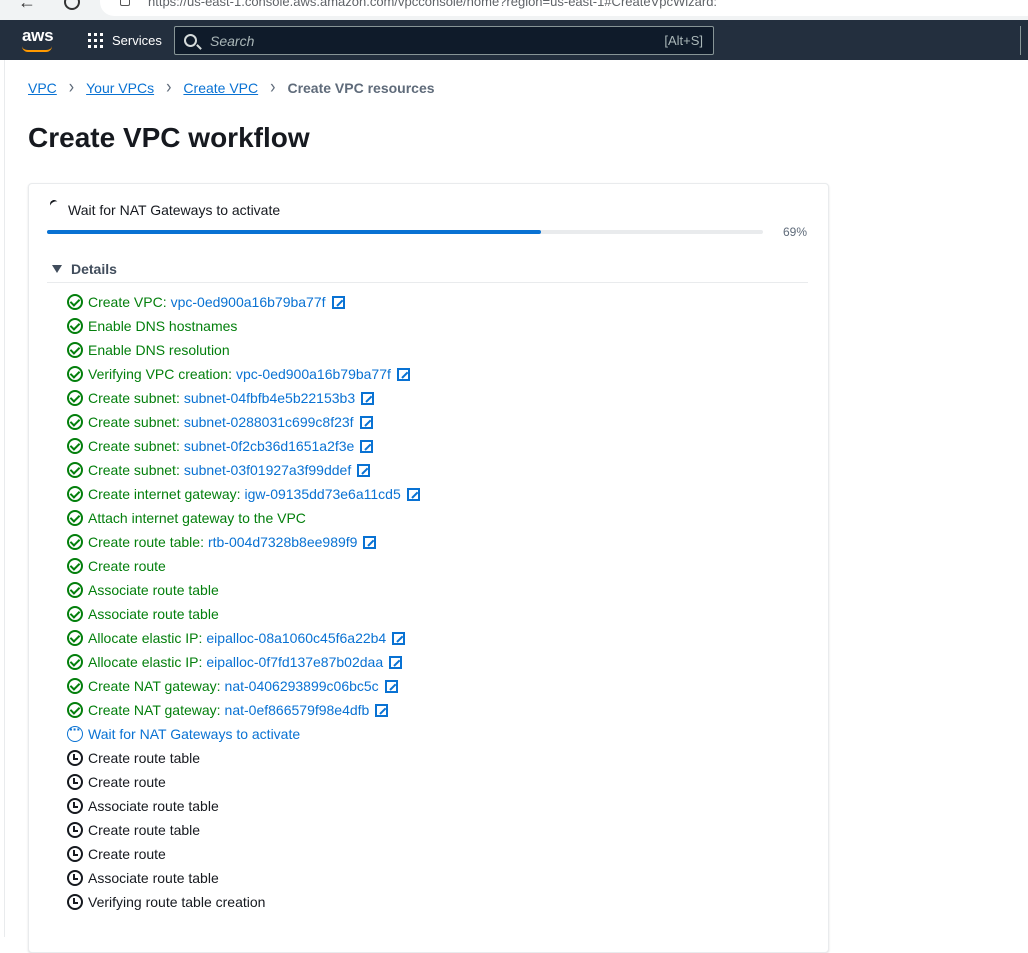 This screenshot has width=1028, height=953. Describe the element at coordinates (297, 710) in the screenshot. I see `resource-link: nat-0ef866579f98e4dfb` at that location.